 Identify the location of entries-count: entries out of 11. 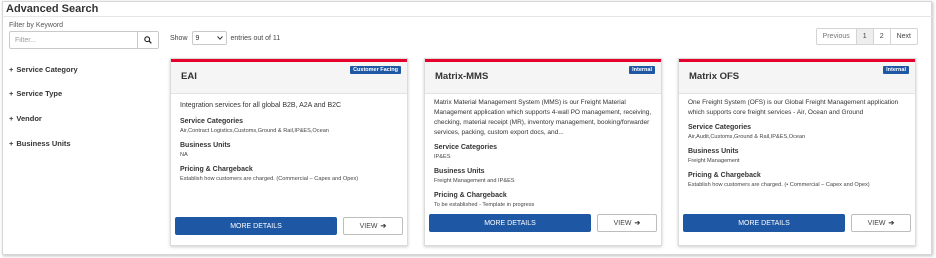
(255, 38).